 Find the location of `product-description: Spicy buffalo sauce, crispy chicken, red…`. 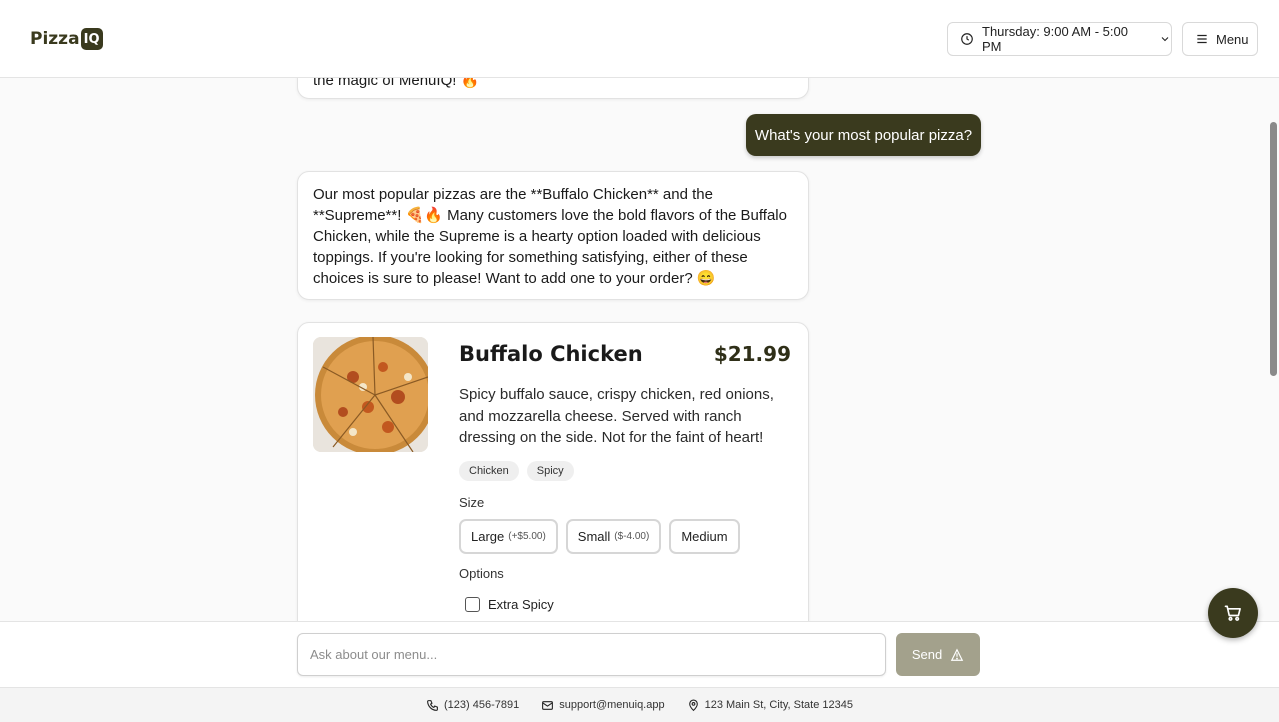

product-description: Spicy buffalo sauce, crispy chicken, red… is located at coordinates (616, 416).